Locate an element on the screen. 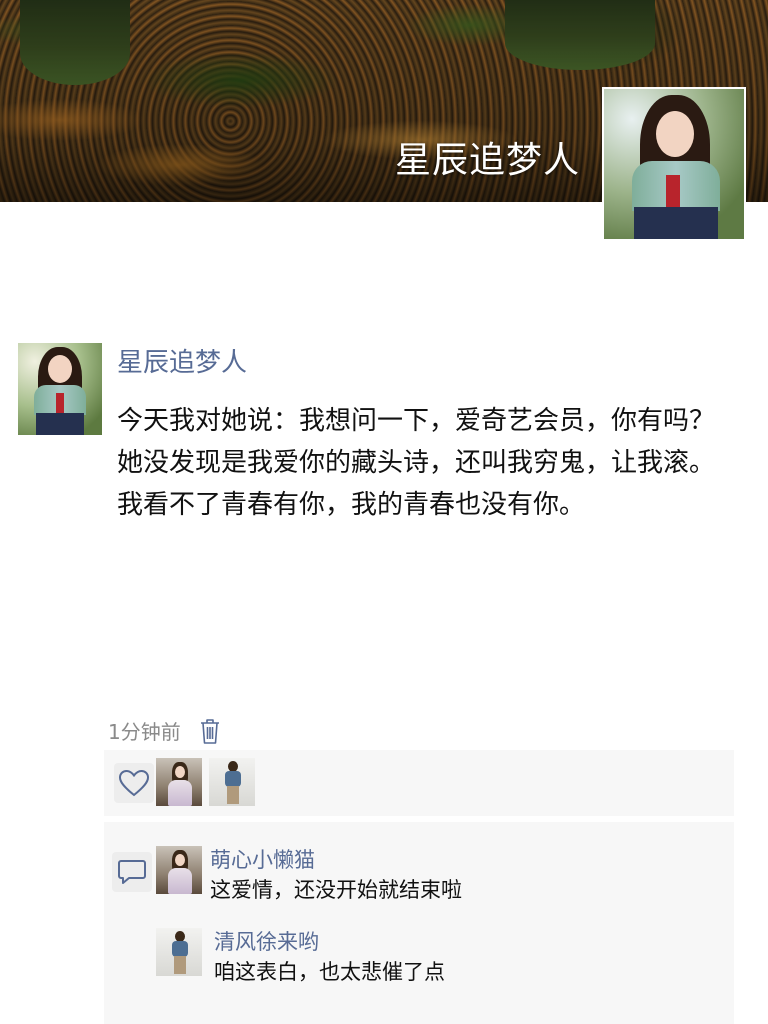  likes-panel is located at coordinates (419, 783).